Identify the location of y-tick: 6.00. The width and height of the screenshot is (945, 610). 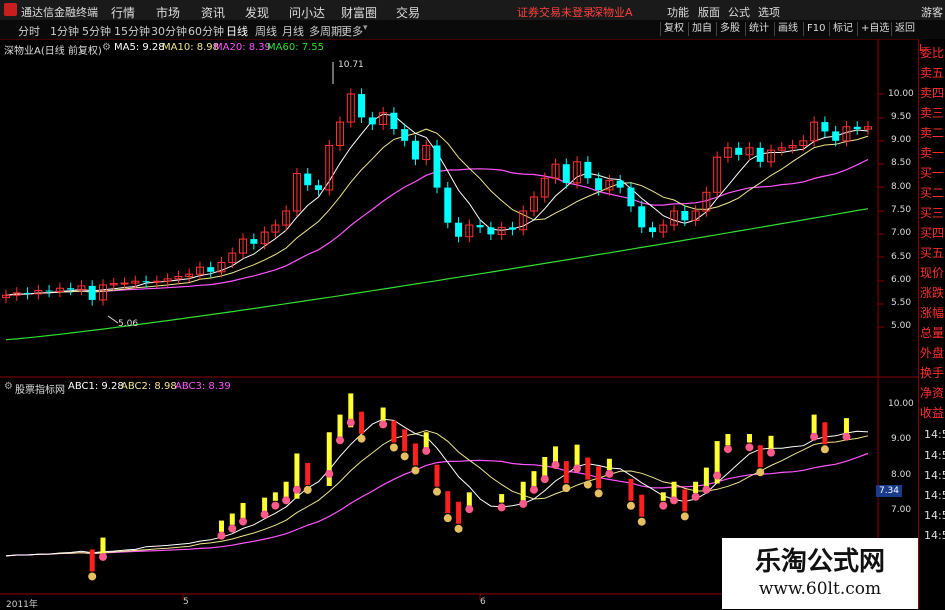
(901, 280).